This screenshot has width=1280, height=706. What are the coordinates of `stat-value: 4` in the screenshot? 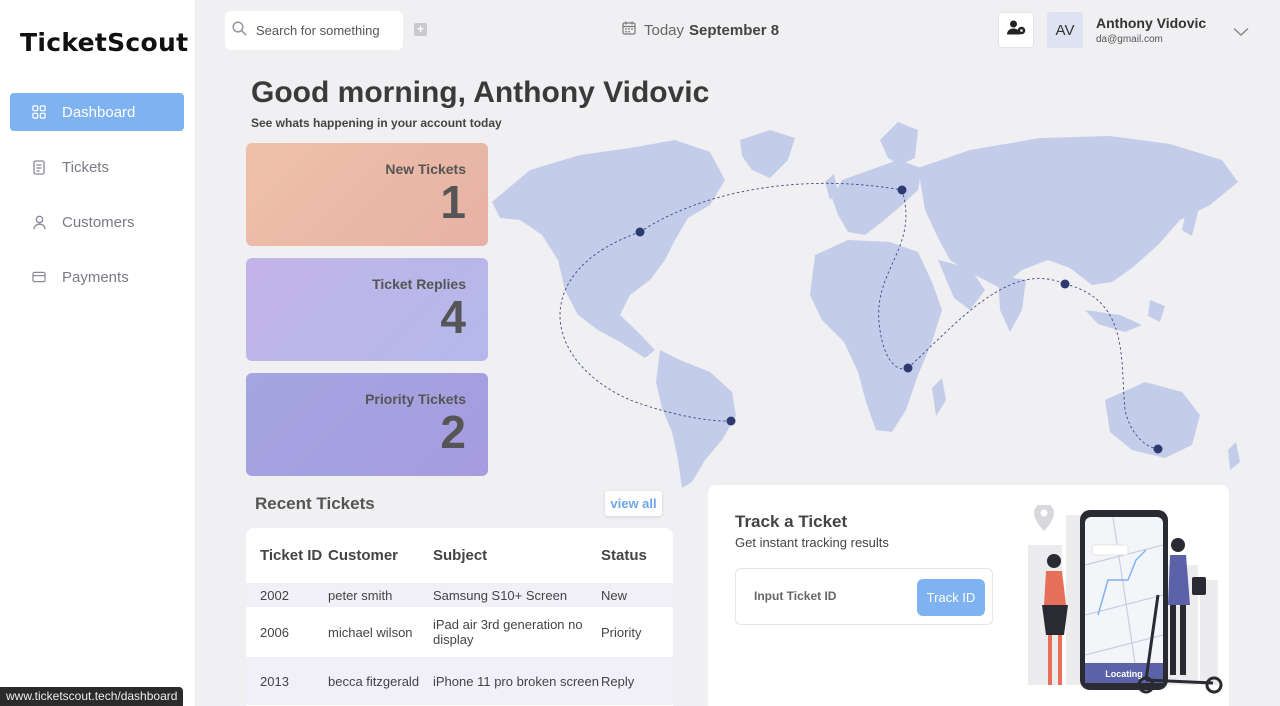 It's located at (453, 317).